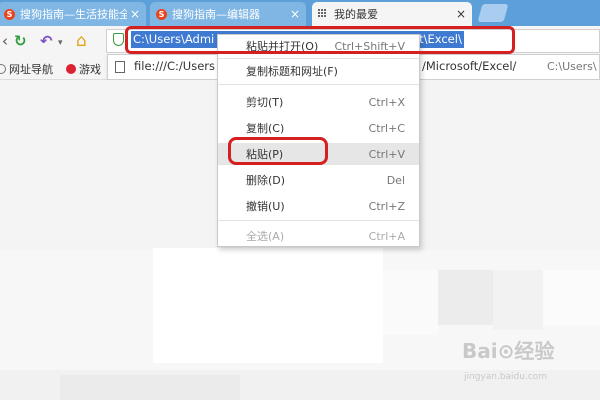  Describe the element at coordinates (386, 206) in the screenshot. I see `menu-item-shortcut: Ctrl+Z` at that location.